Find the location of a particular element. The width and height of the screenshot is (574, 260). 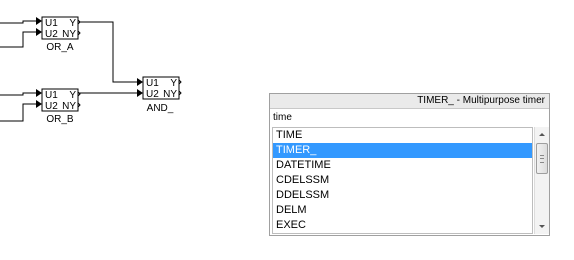

autocomplete-item-cdelssm: CDELSSM is located at coordinates (402, 180).